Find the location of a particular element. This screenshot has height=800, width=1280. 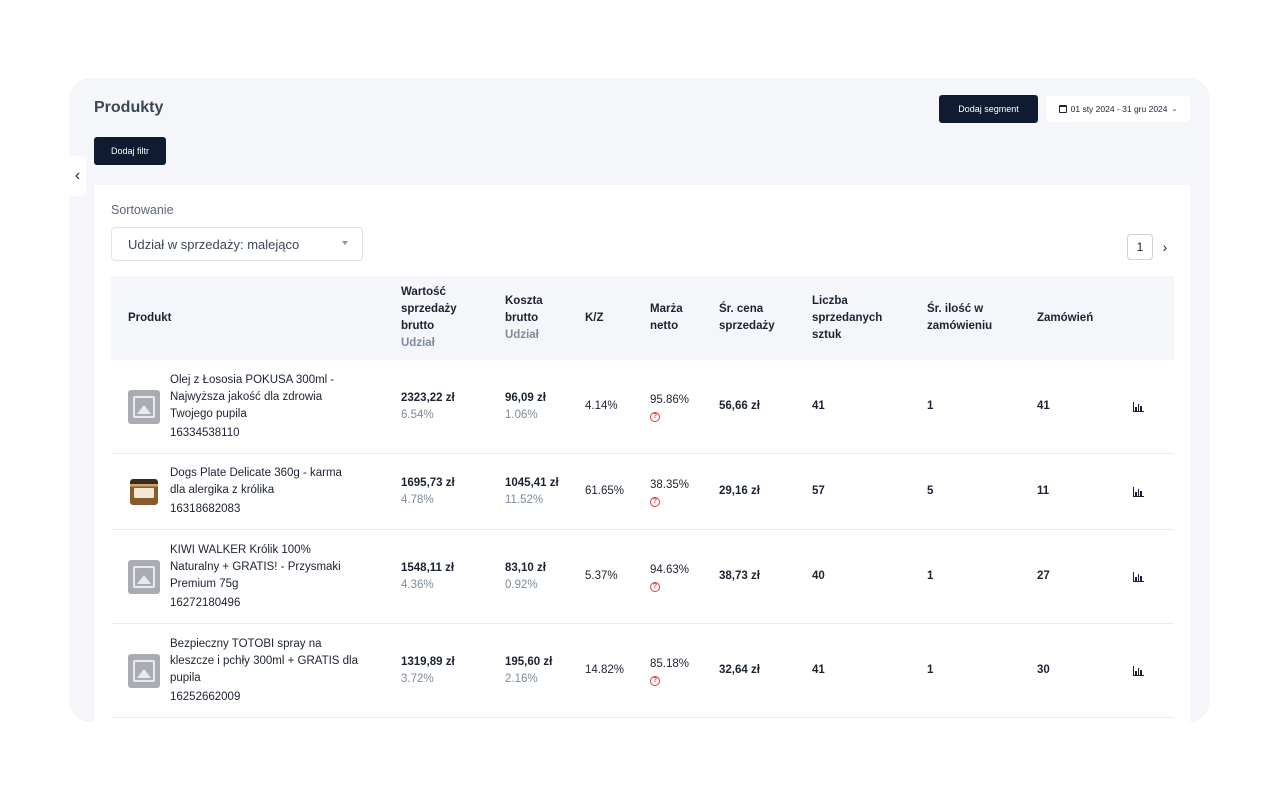

sort-selected-value: Udział w sprzedaży: malejąco is located at coordinates (214, 244).